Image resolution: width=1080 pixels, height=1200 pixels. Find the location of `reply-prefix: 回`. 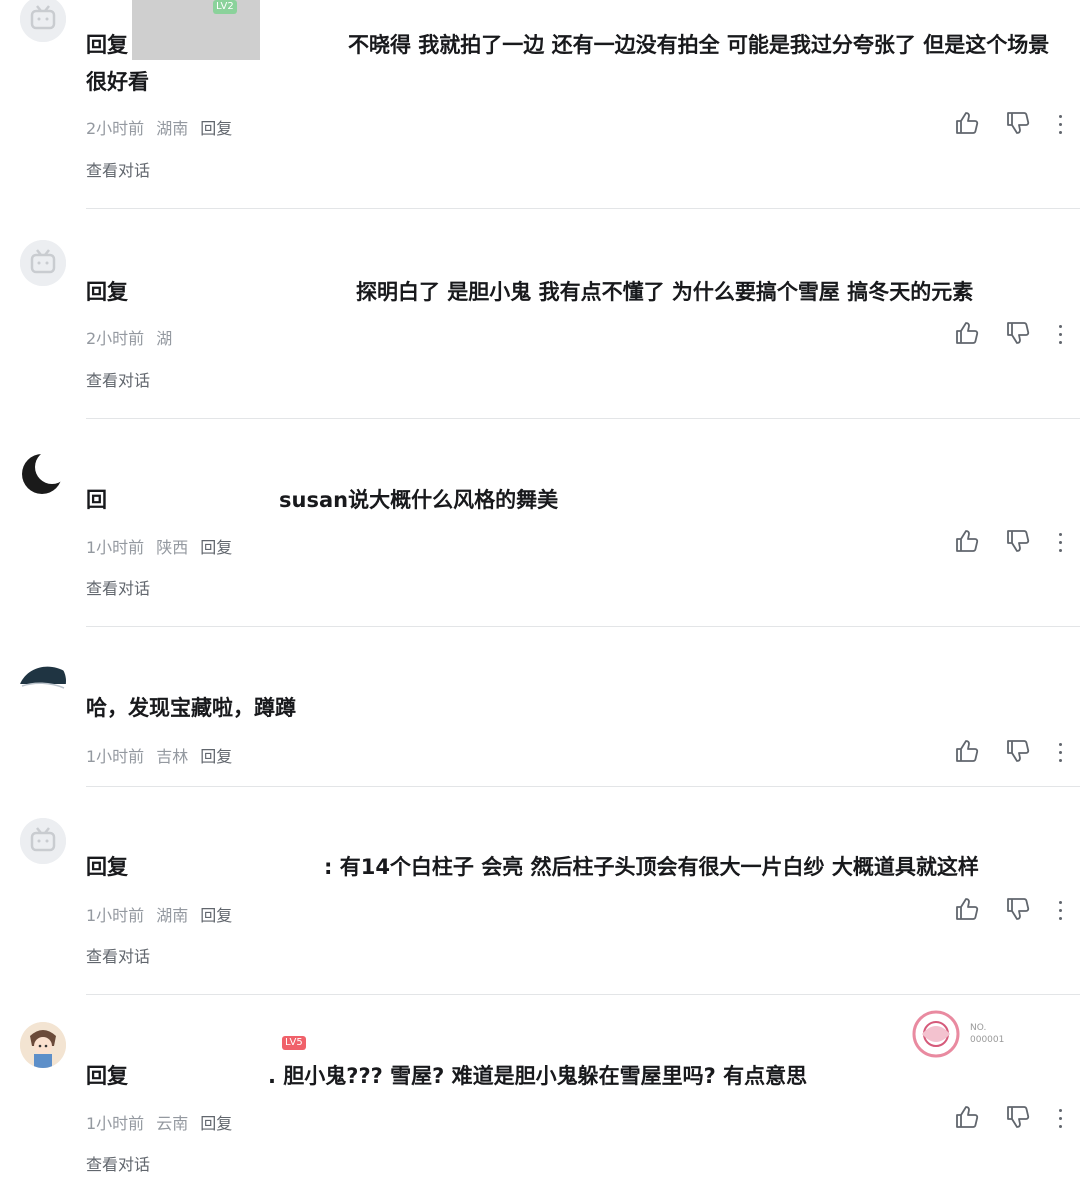

reply-prefix: 回 is located at coordinates (96, 500).